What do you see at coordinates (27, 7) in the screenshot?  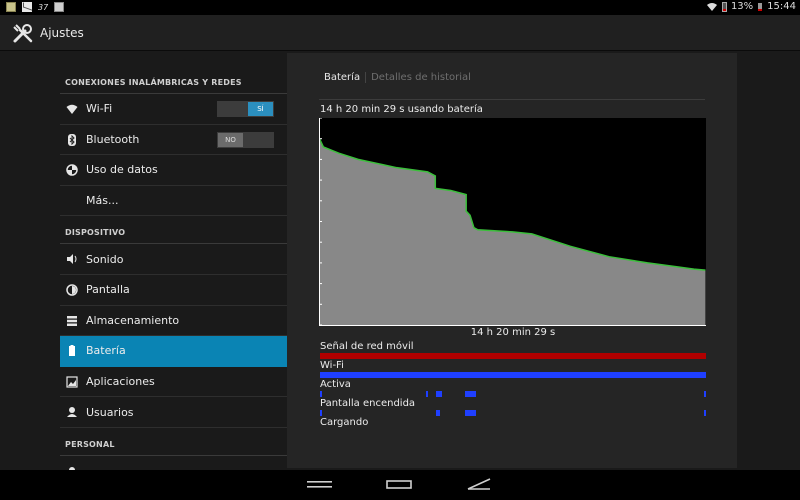 I see `gmail-icon` at bounding box center [27, 7].